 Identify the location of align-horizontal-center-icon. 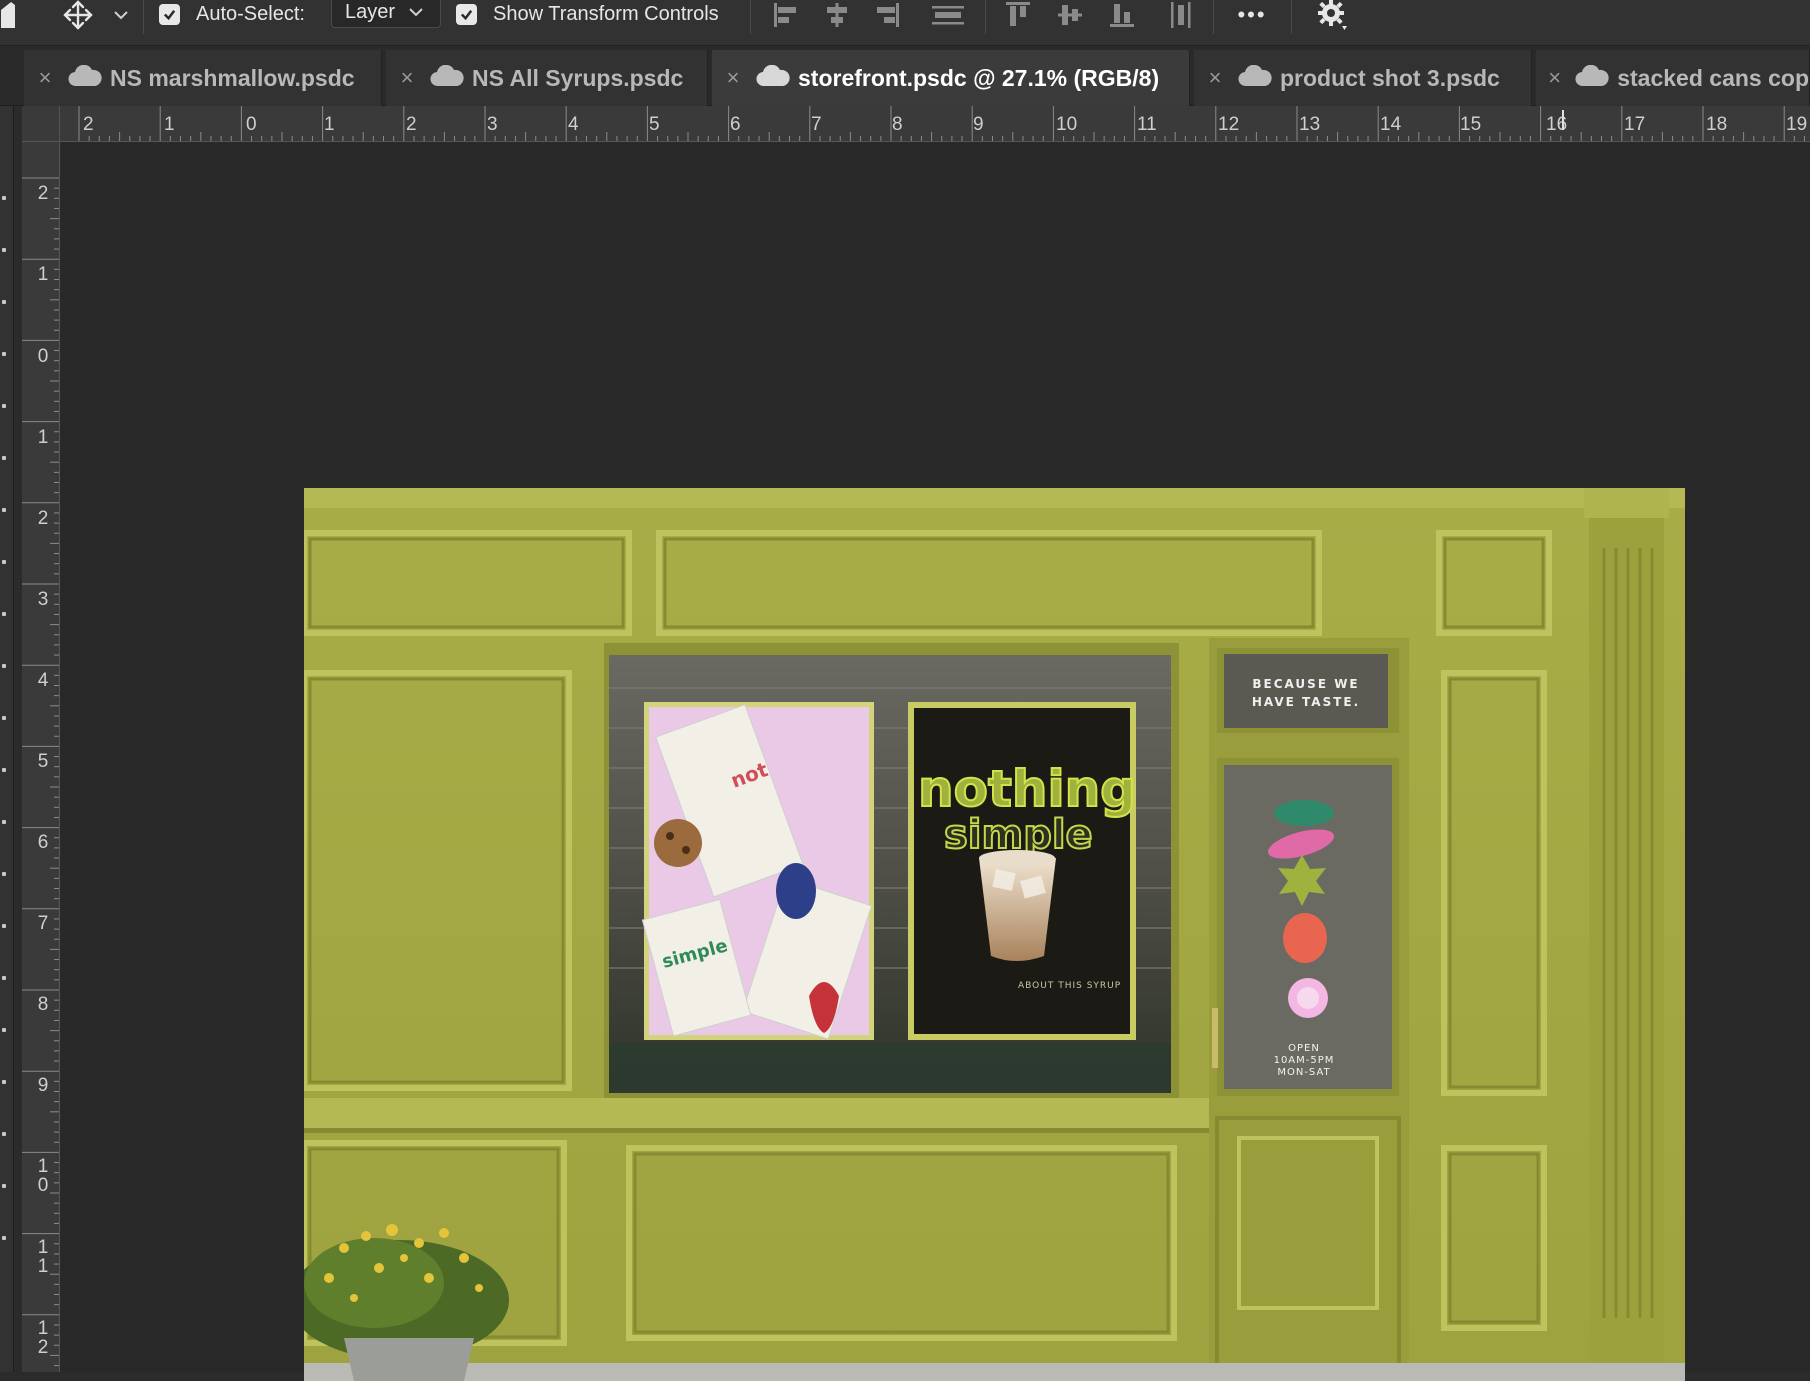
(837, 15).